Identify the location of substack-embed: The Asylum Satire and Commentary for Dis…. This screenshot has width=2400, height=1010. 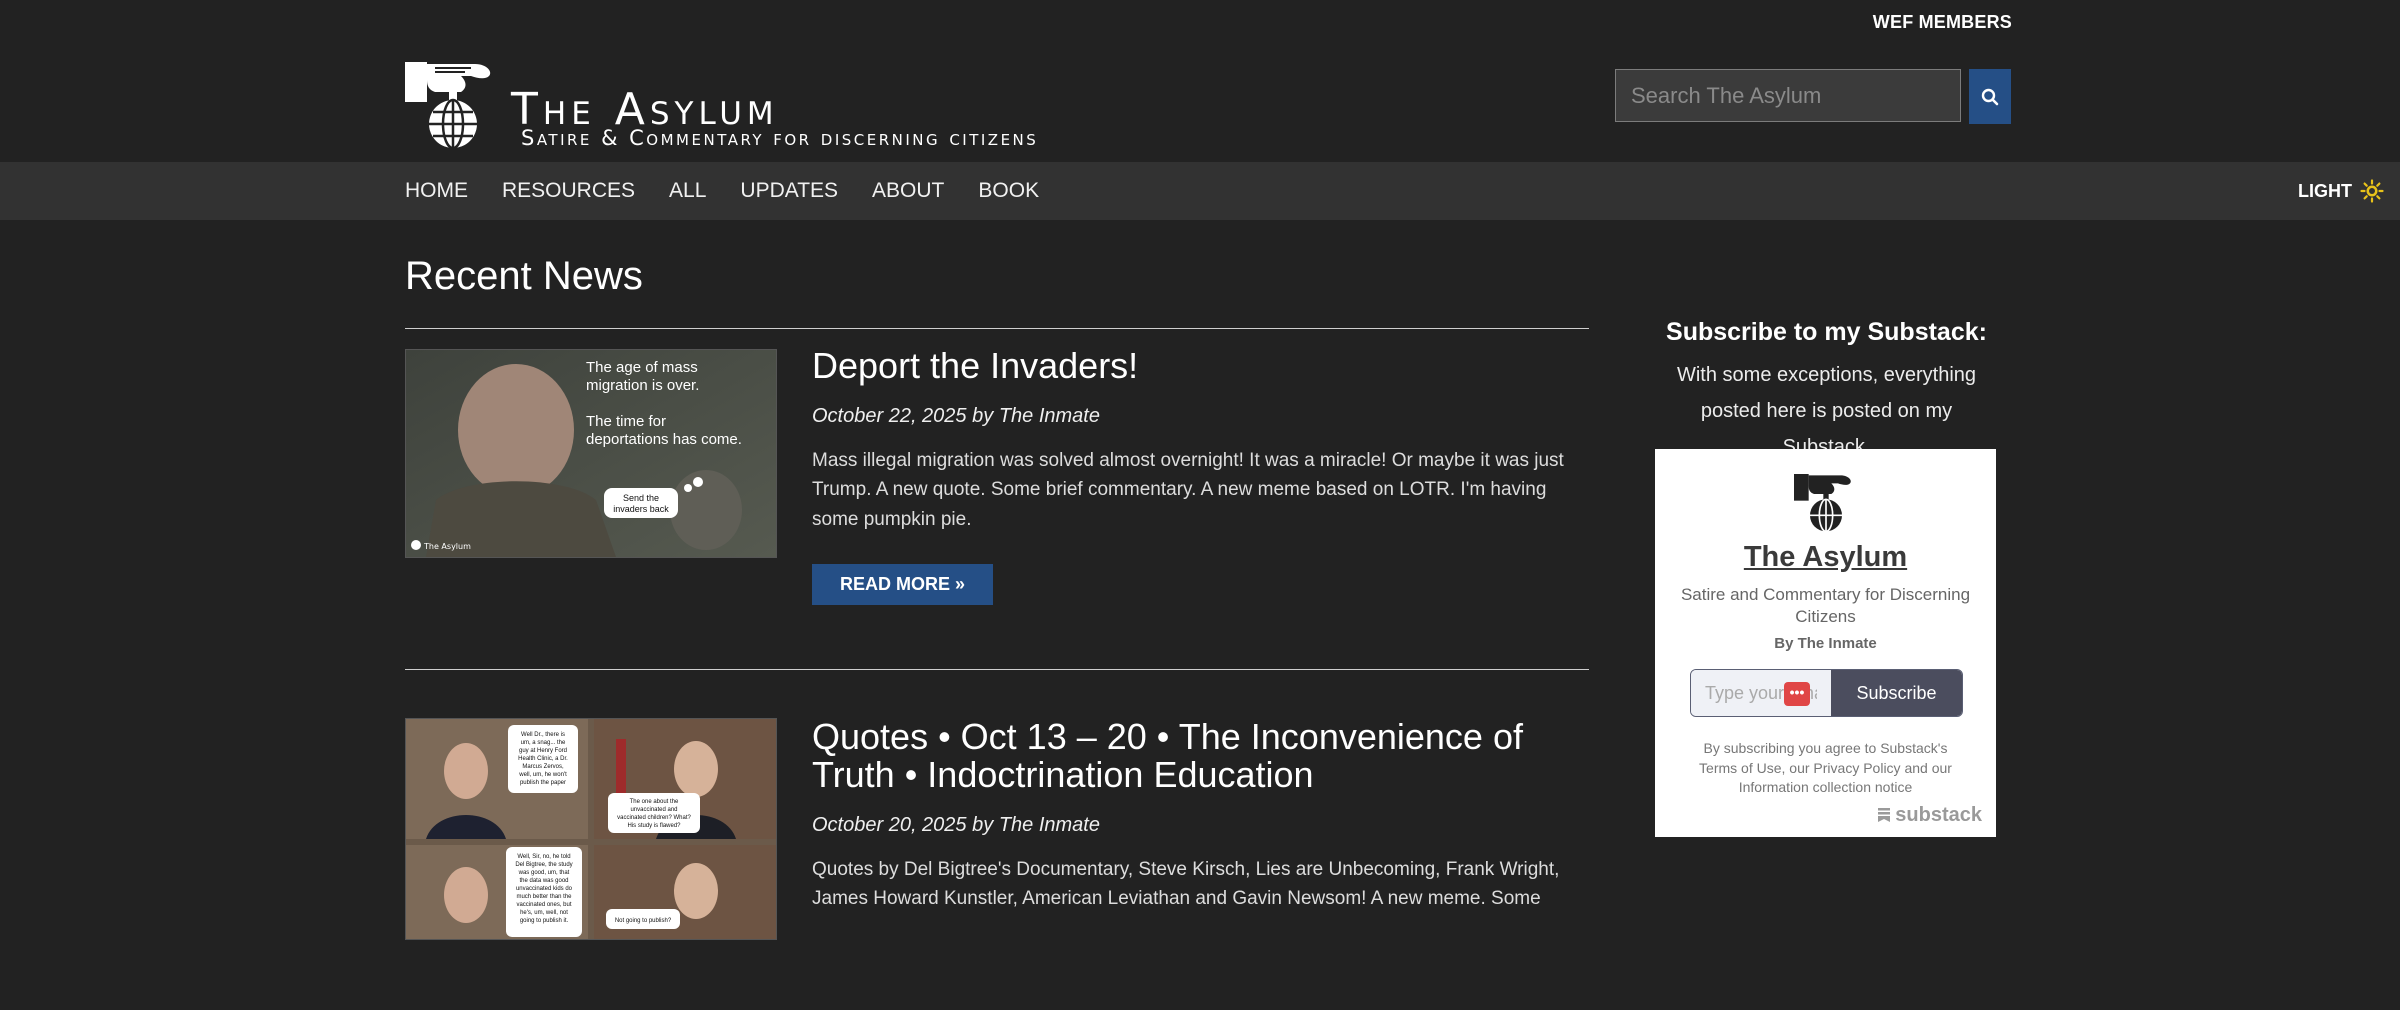
(1825, 643).